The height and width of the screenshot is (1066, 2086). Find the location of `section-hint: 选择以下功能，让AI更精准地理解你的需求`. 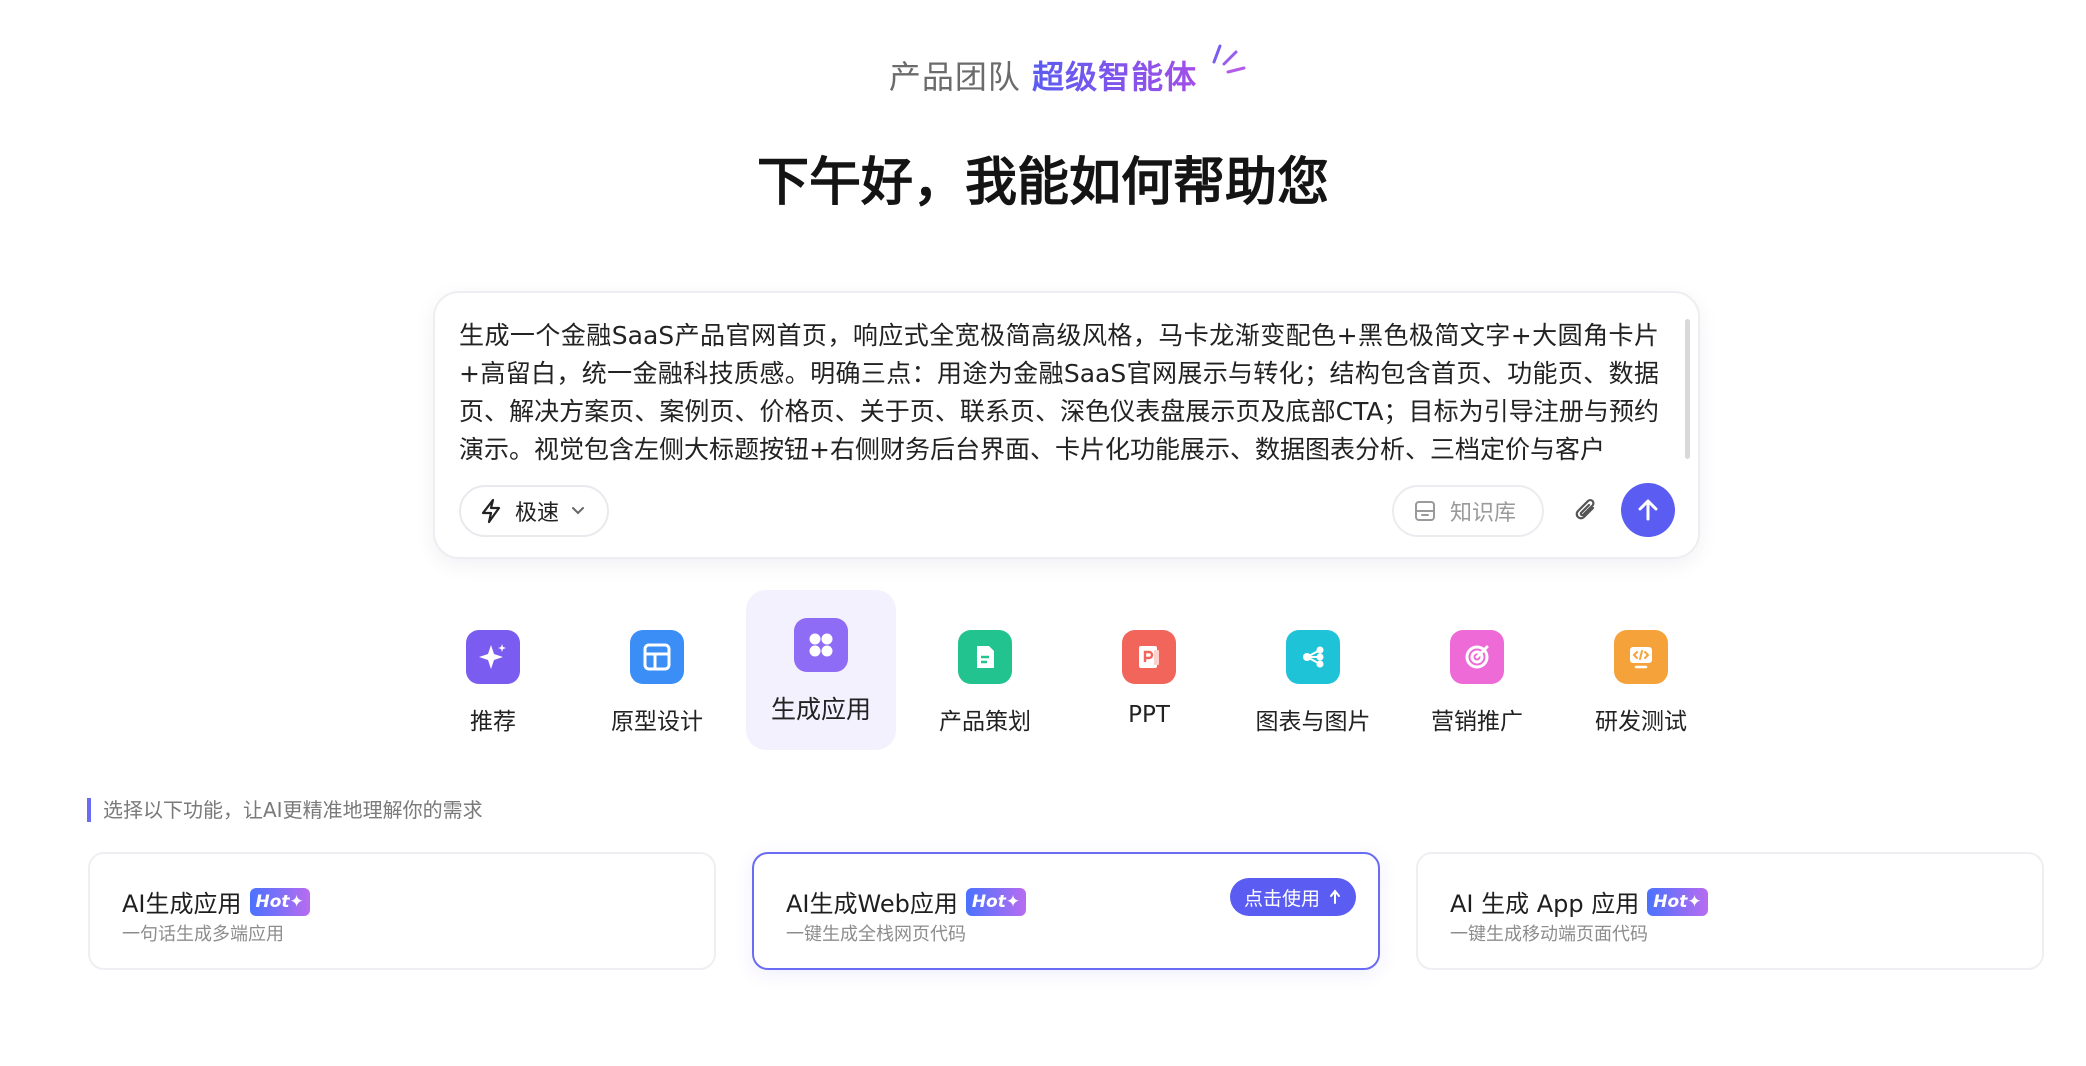

section-hint: 选择以下功能，让AI更精准地理解你的需求 is located at coordinates (285, 810).